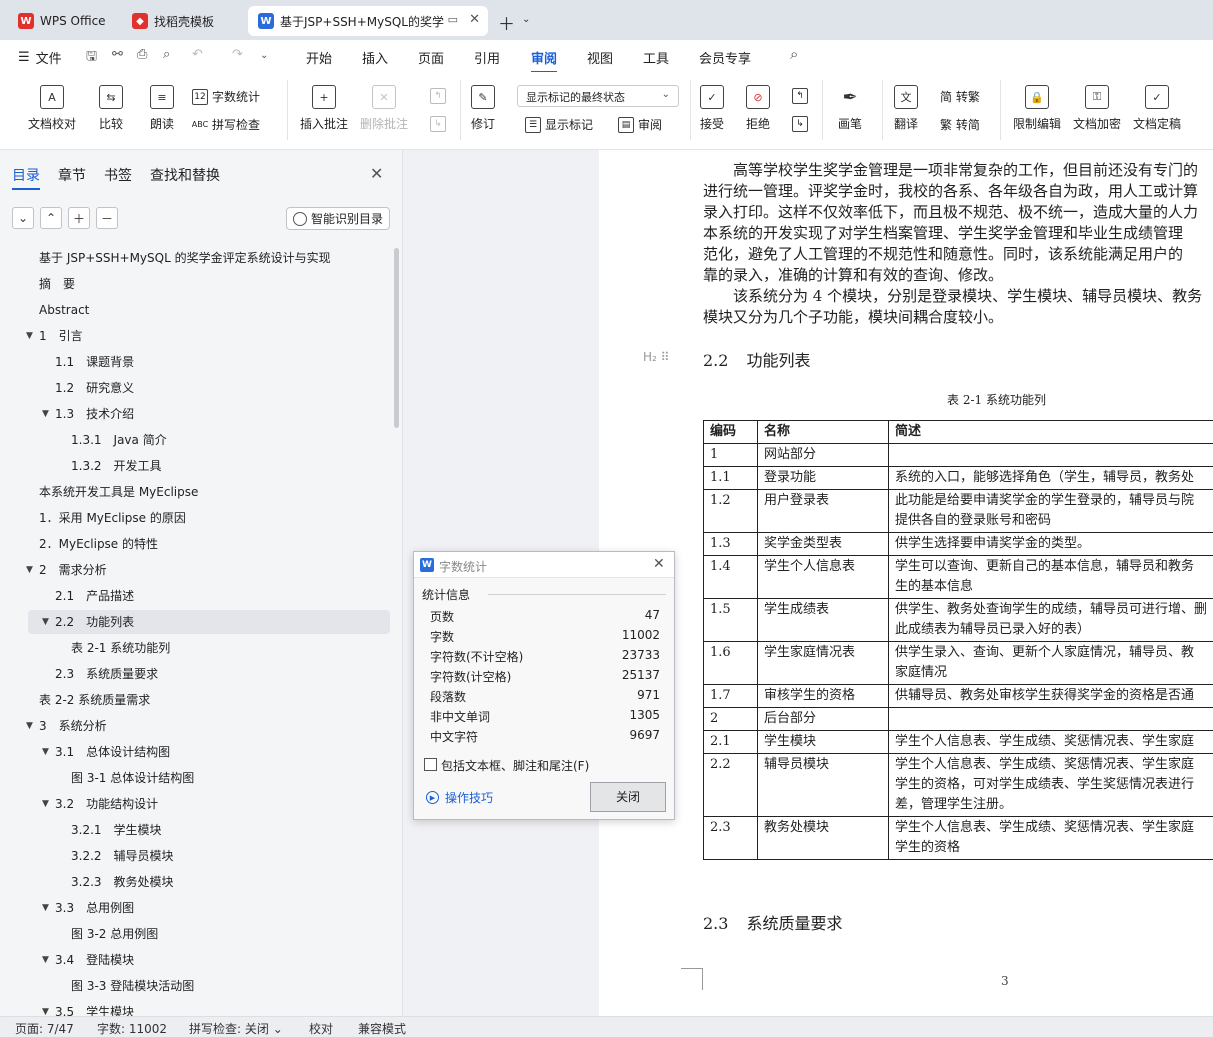  Describe the element at coordinates (111, 108) in the screenshot. I see `compare-button: ⇆ 比较` at that location.